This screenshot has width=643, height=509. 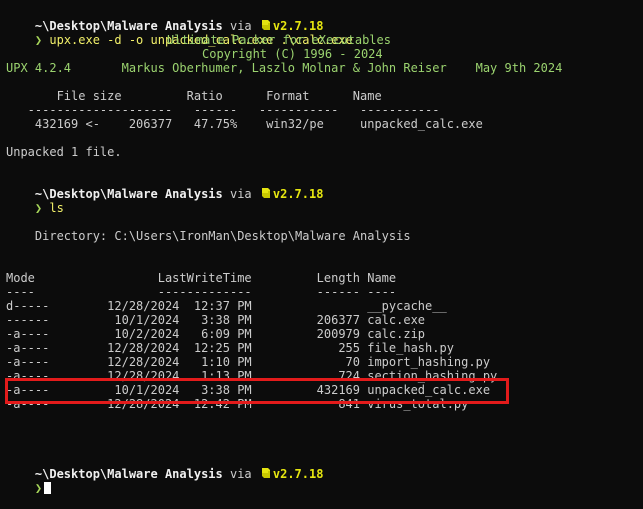 I want to click on prompt-path: ~\Desktop\Malware Analysis, so click(x=128, y=474).